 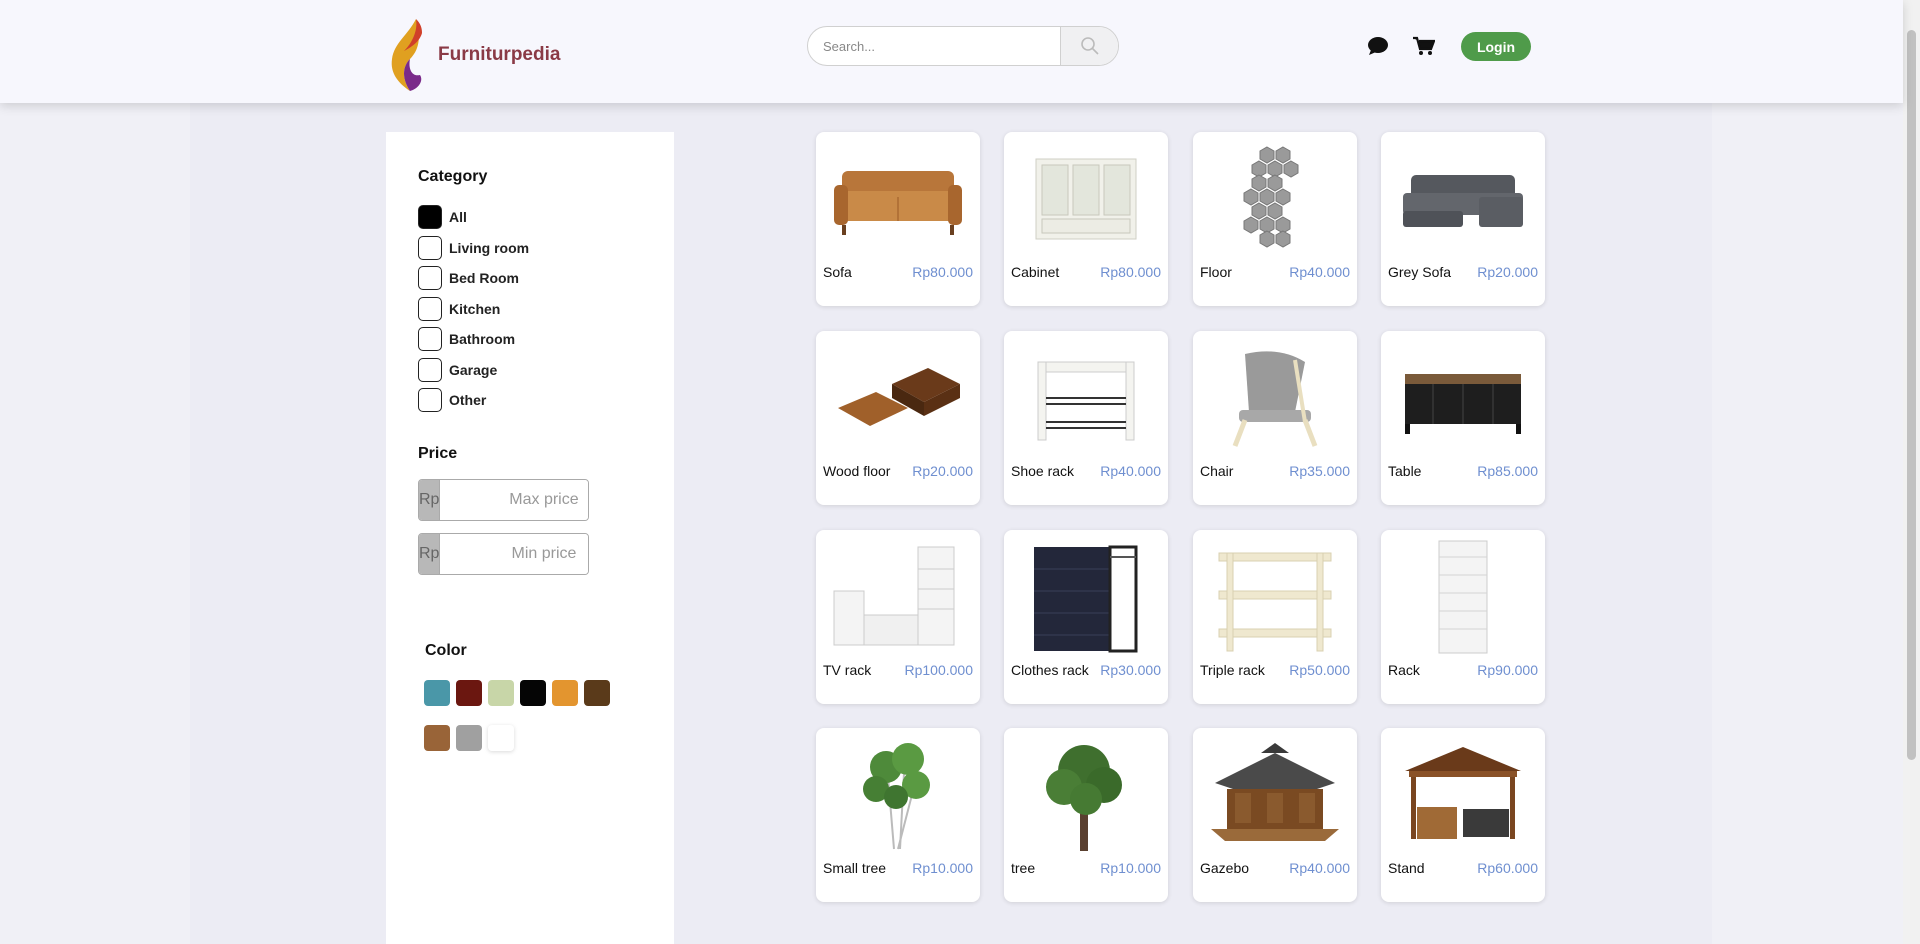 I want to click on category-label: Garage, so click(x=473, y=369).